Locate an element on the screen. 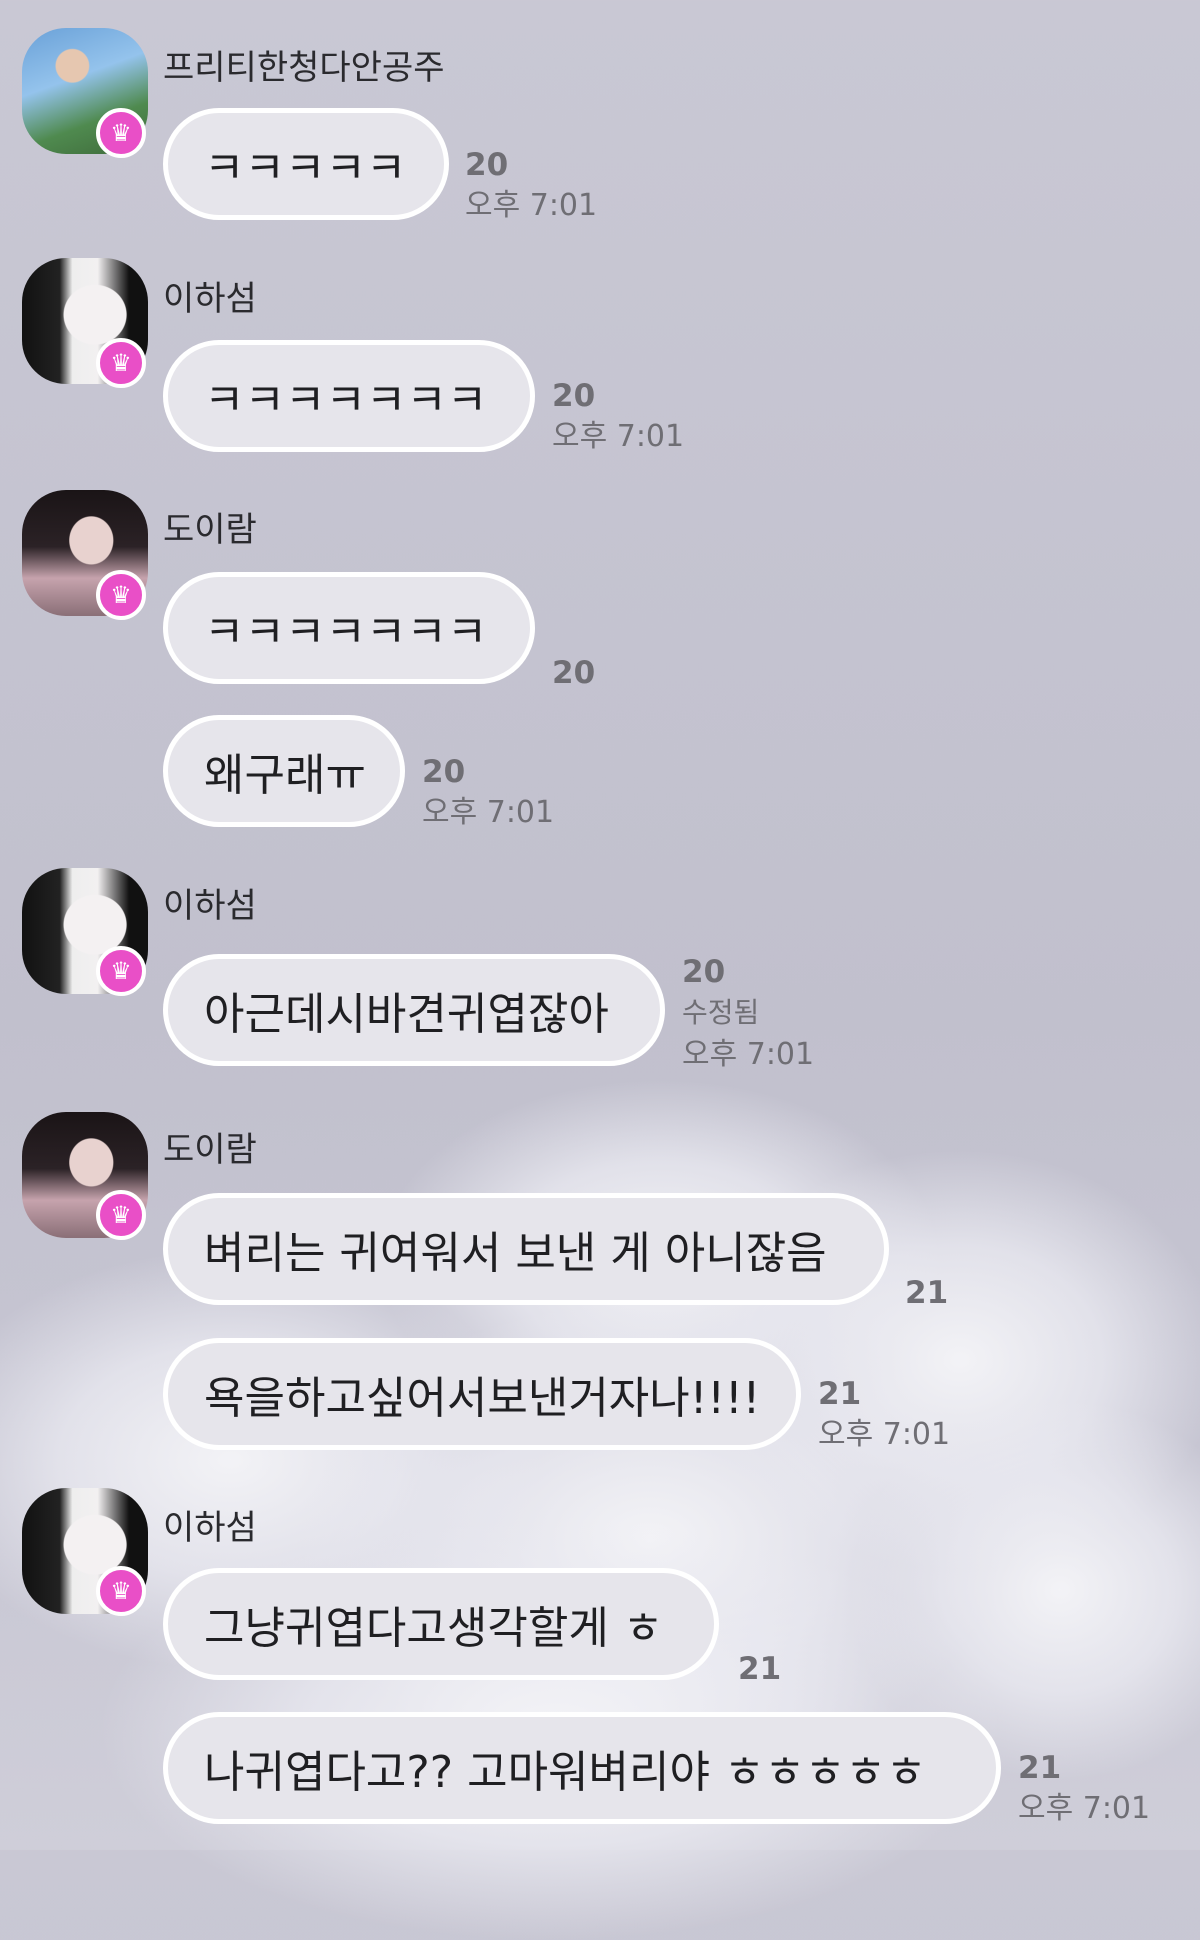  message-bubble: 욕을하고싶어서보낸거자나!!!! is located at coordinates (482, 1394).